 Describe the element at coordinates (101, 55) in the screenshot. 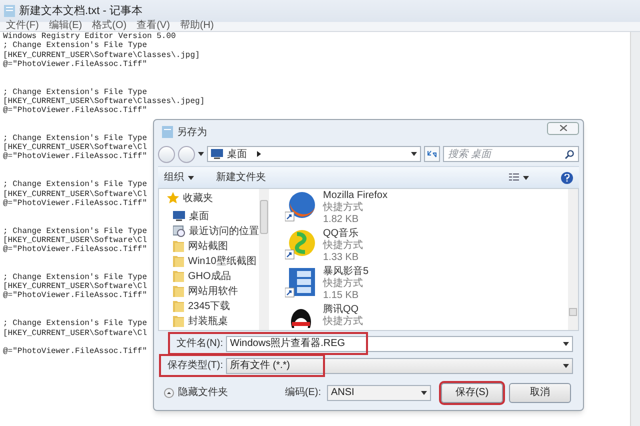

I see `text-line: [HKEY_CURRENT_USER\Software\Classes\.jpg]` at that location.